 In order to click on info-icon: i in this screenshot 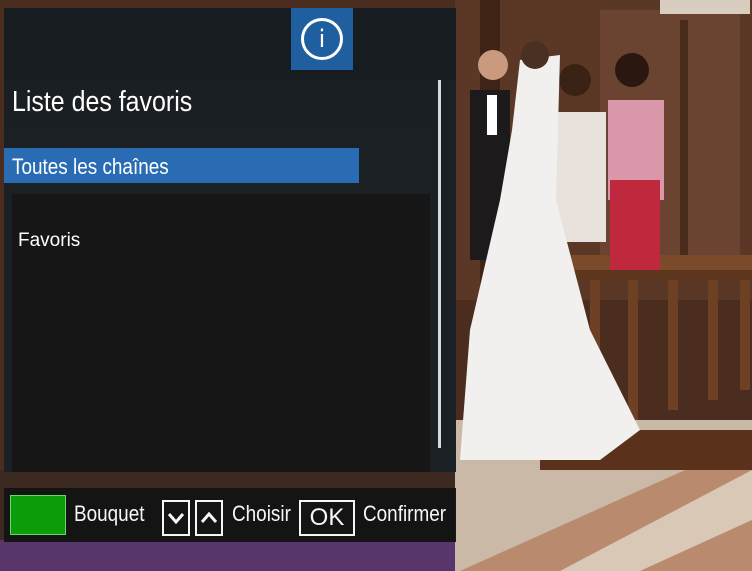, I will do `click(322, 39)`.